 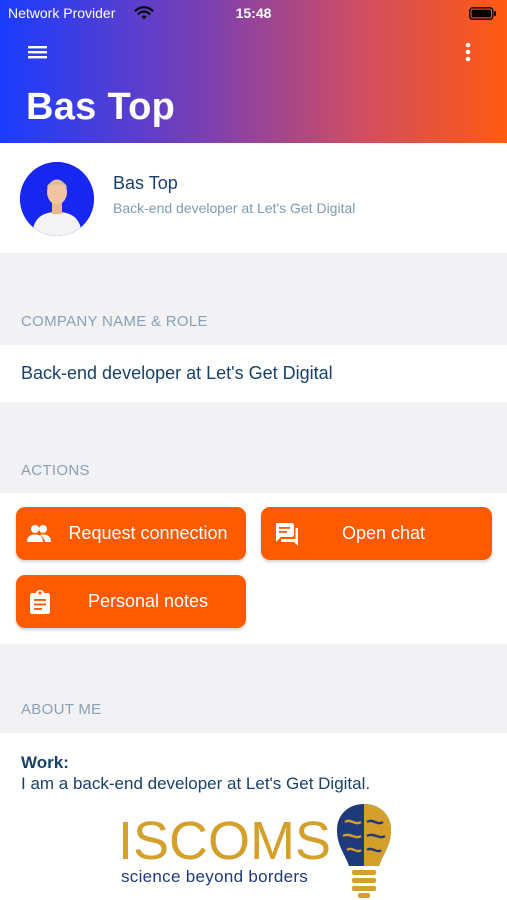 I want to click on clipboard-icon, so click(x=40, y=602).